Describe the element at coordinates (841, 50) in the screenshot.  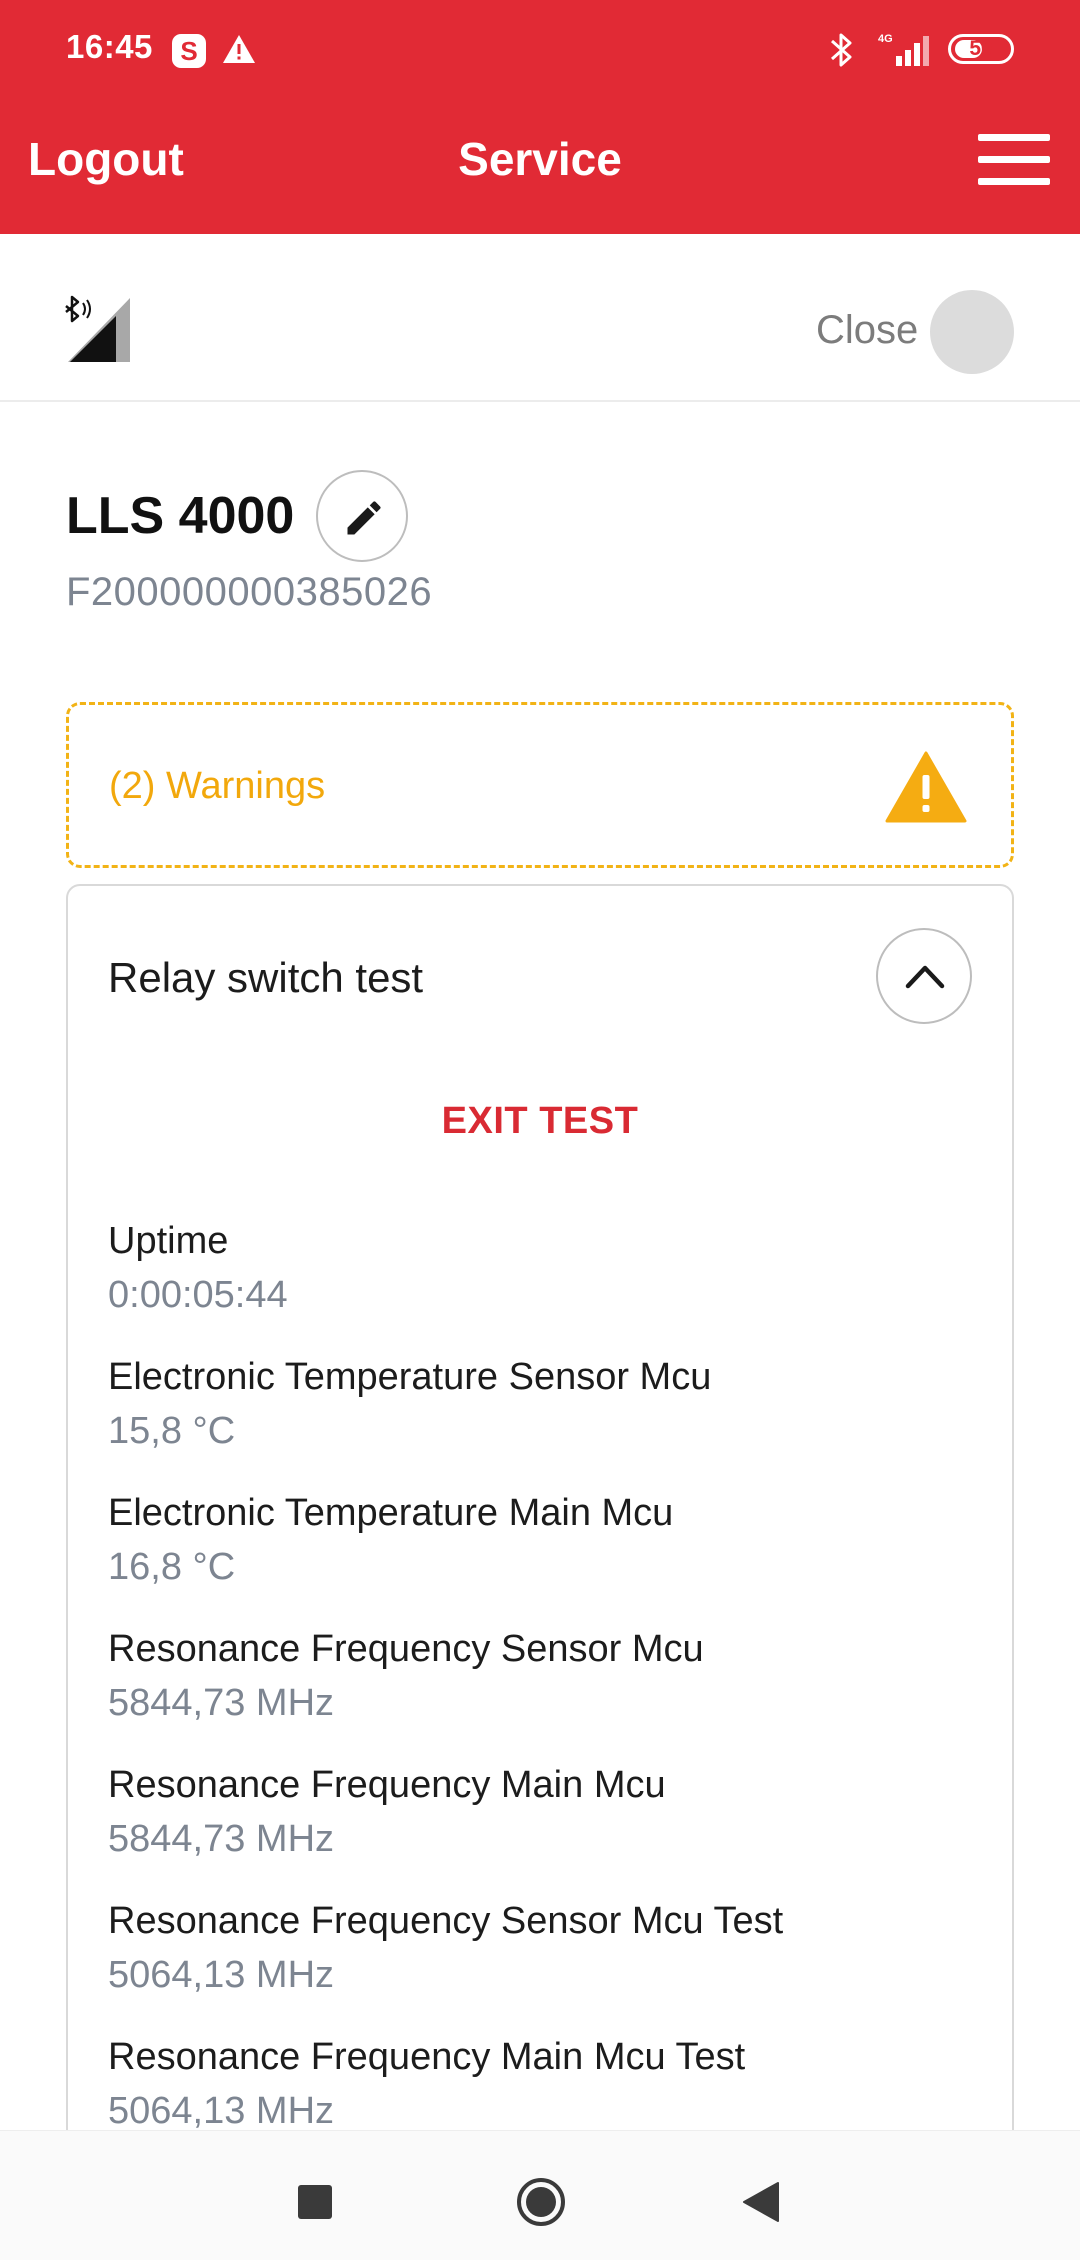
I see `bluetooth-icon` at that location.